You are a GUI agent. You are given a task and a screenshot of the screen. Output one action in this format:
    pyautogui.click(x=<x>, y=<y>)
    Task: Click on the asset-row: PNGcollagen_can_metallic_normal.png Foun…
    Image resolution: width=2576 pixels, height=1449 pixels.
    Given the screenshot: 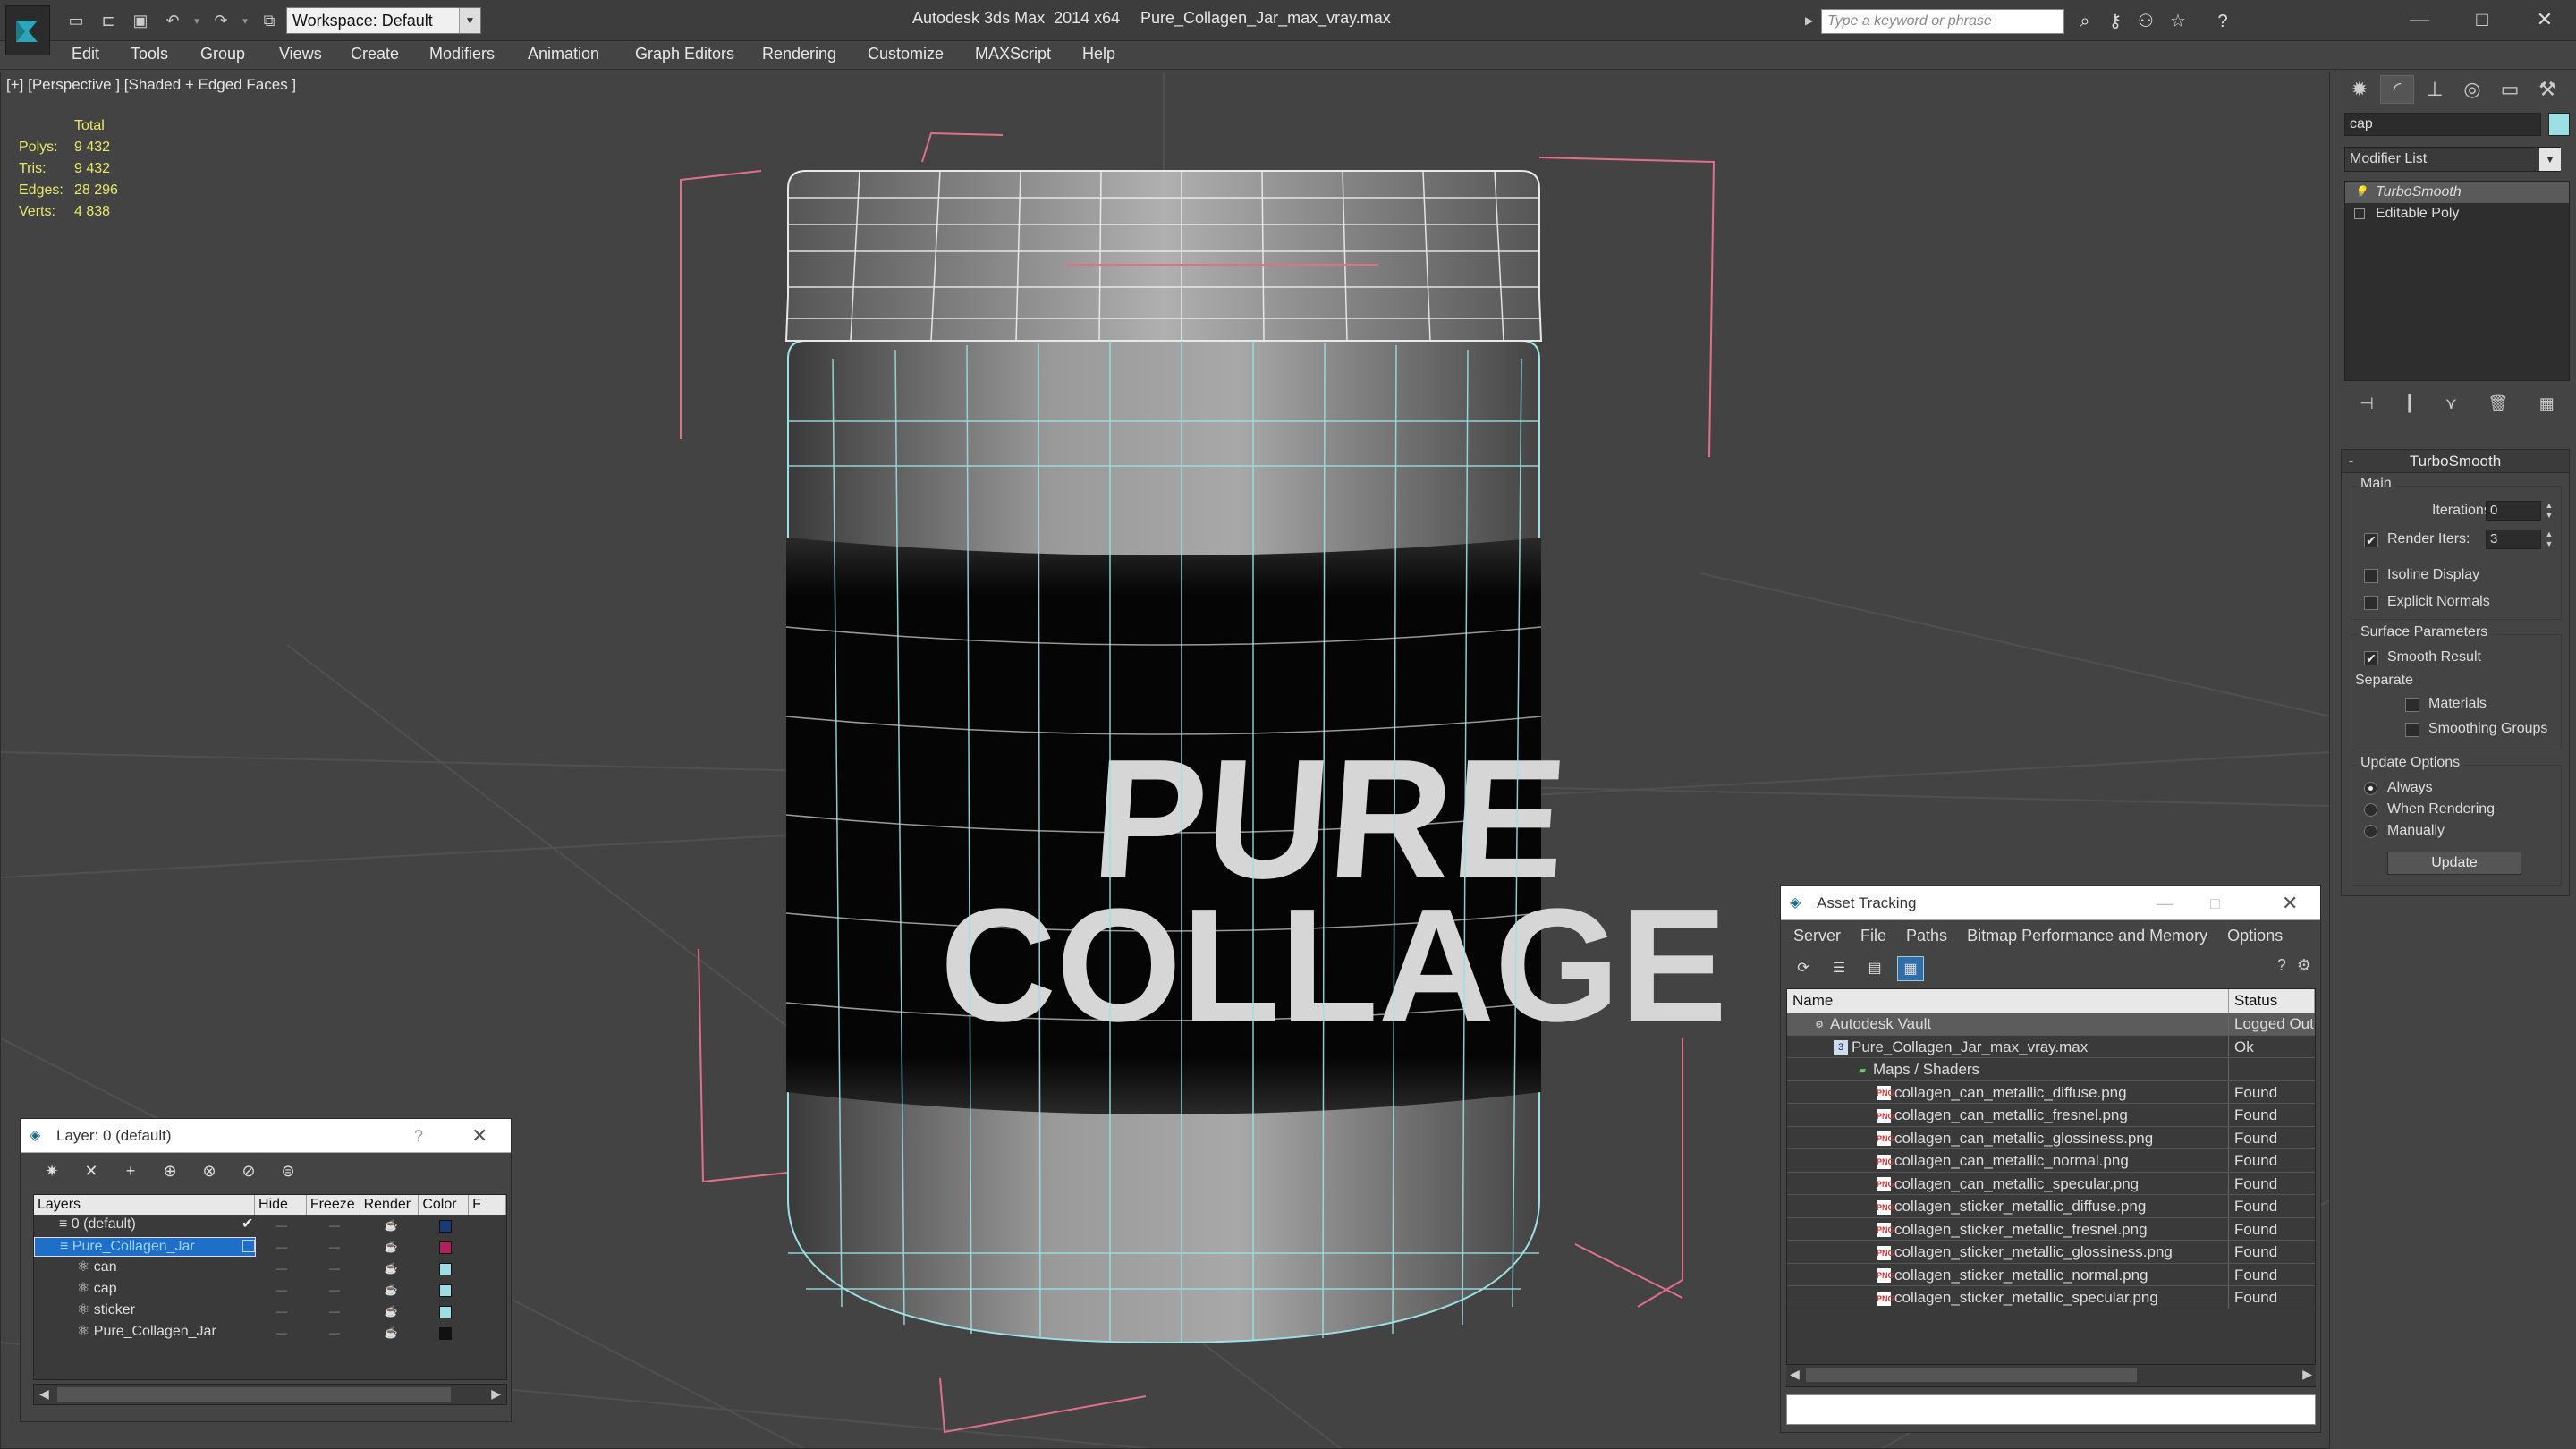 What is the action you would take?
    pyautogui.click(x=2051, y=1161)
    